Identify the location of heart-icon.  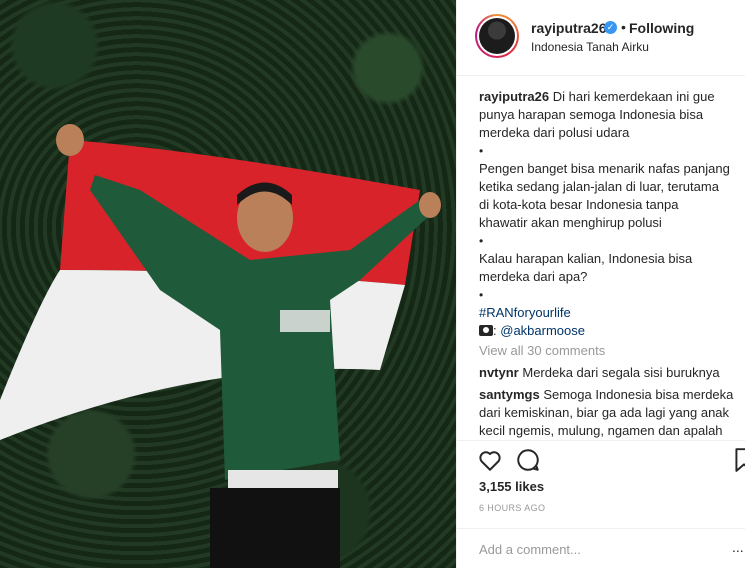
(490, 460).